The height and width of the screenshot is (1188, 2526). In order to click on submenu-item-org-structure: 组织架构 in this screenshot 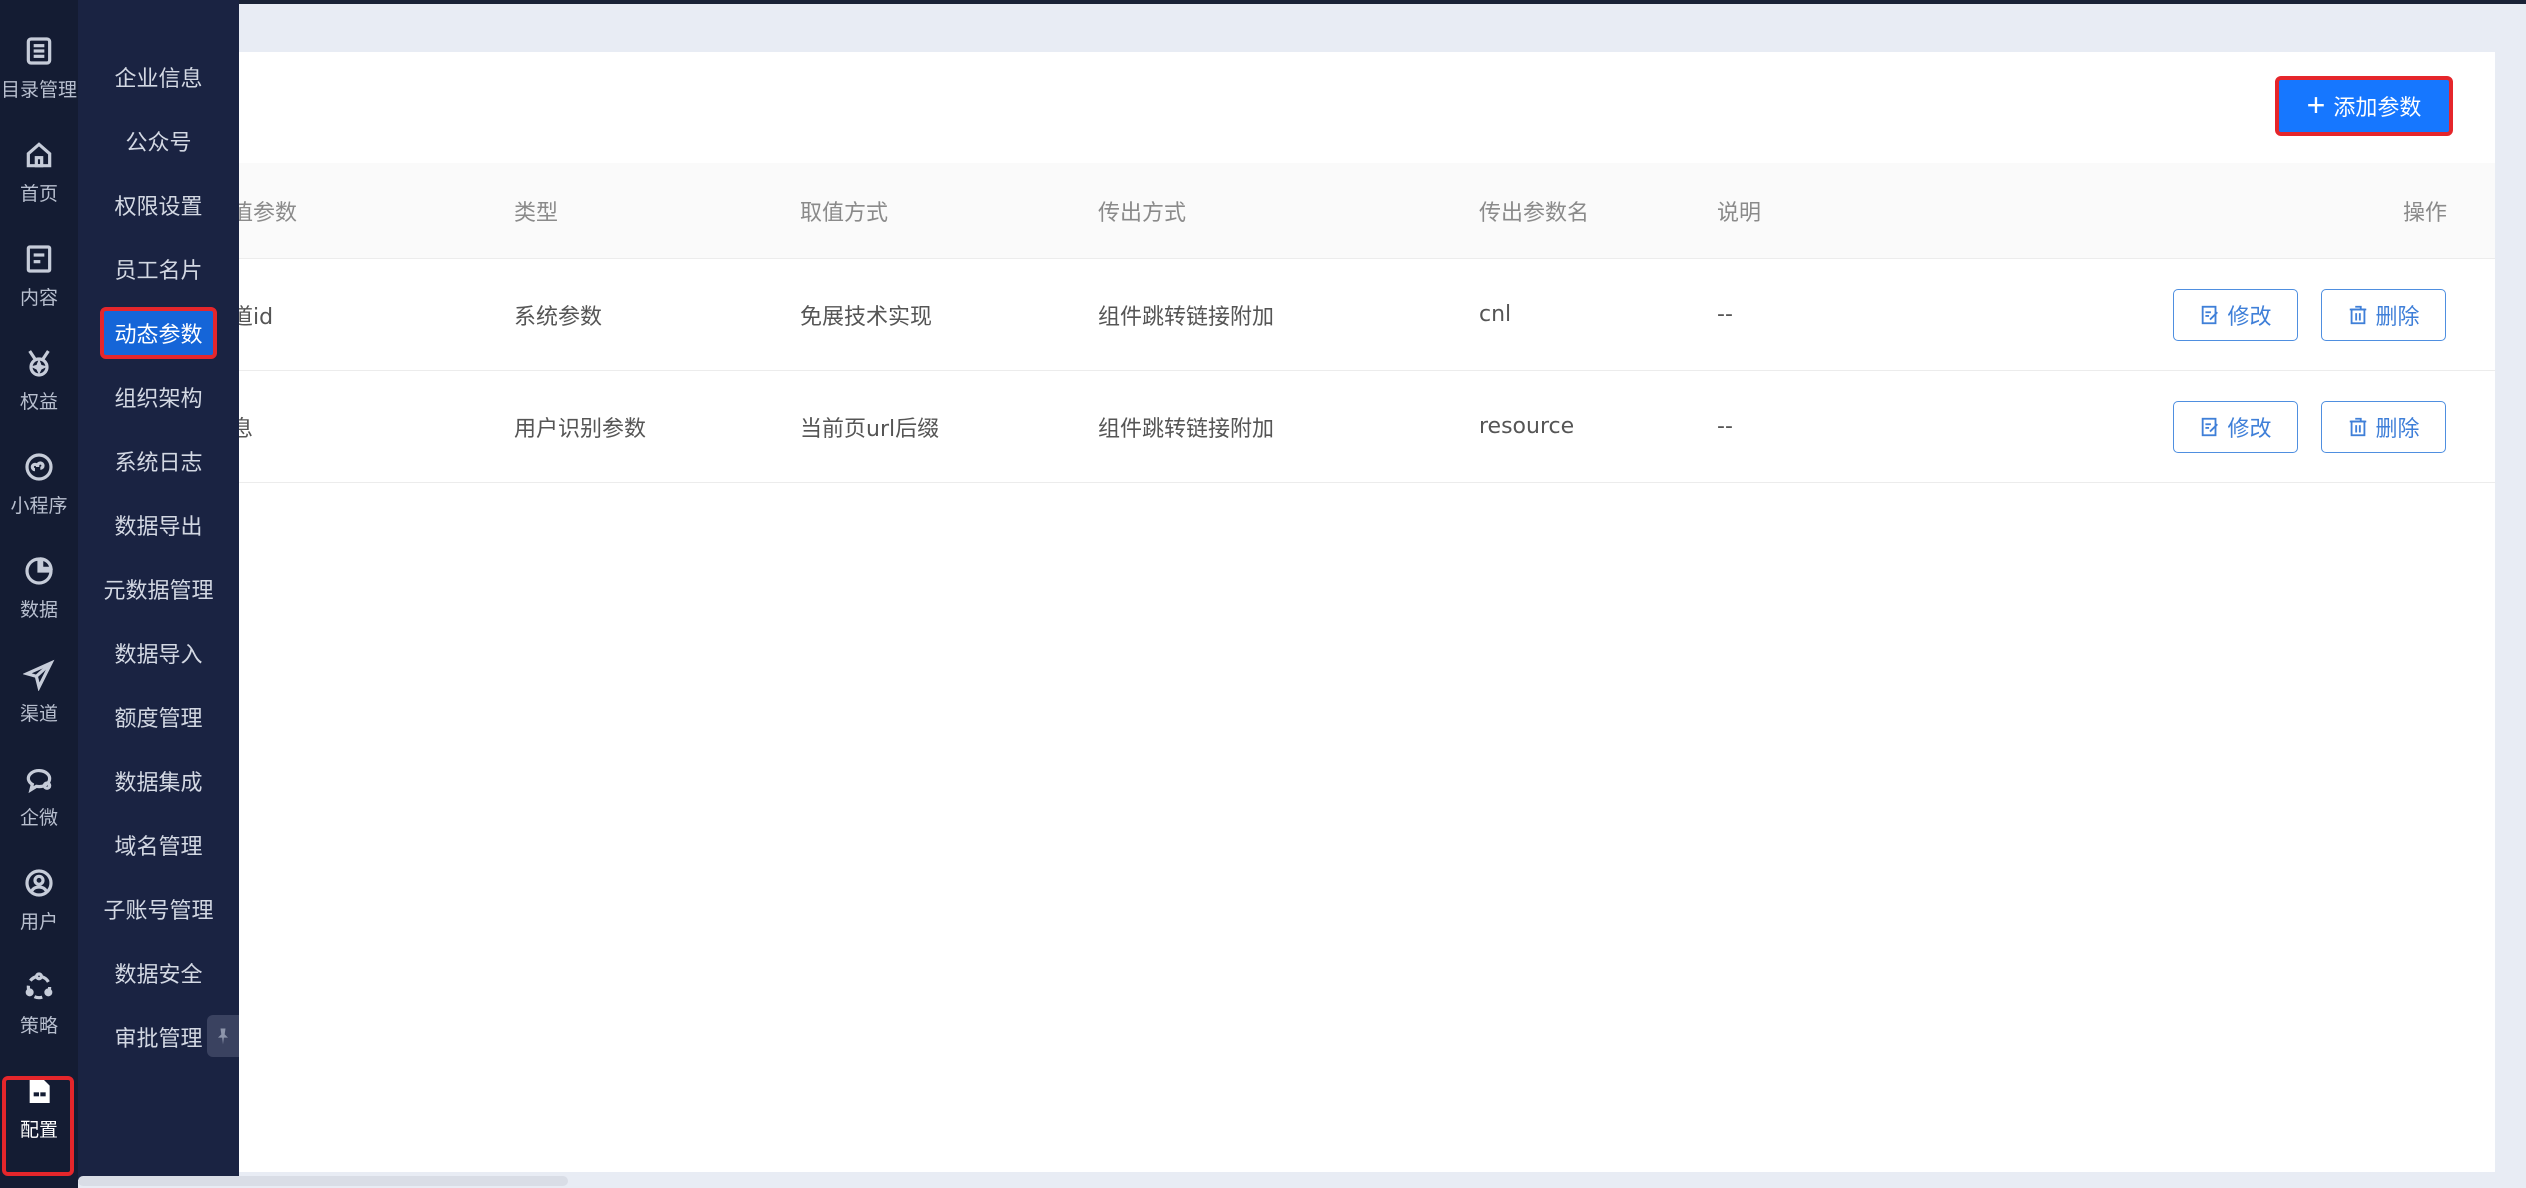, I will do `click(158, 397)`.